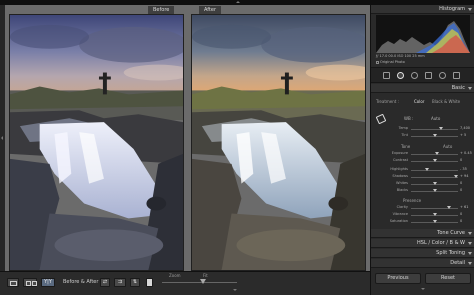 This screenshot has width=474, height=295. What do you see at coordinates (448, 278) in the screenshot?
I see `reset-button: Reset` at bounding box center [448, 278].